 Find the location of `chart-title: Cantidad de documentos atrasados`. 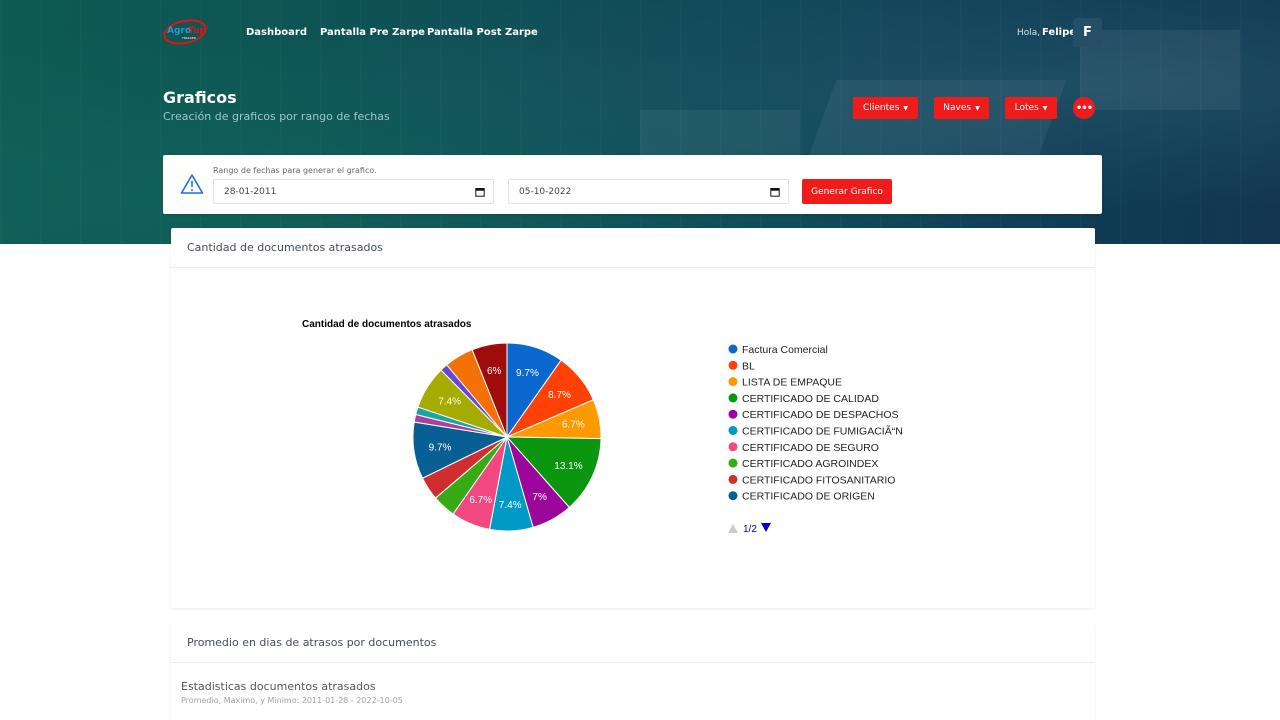

chart-title: Cantidad de documentos atrasados is located at coordinates (387, 324).